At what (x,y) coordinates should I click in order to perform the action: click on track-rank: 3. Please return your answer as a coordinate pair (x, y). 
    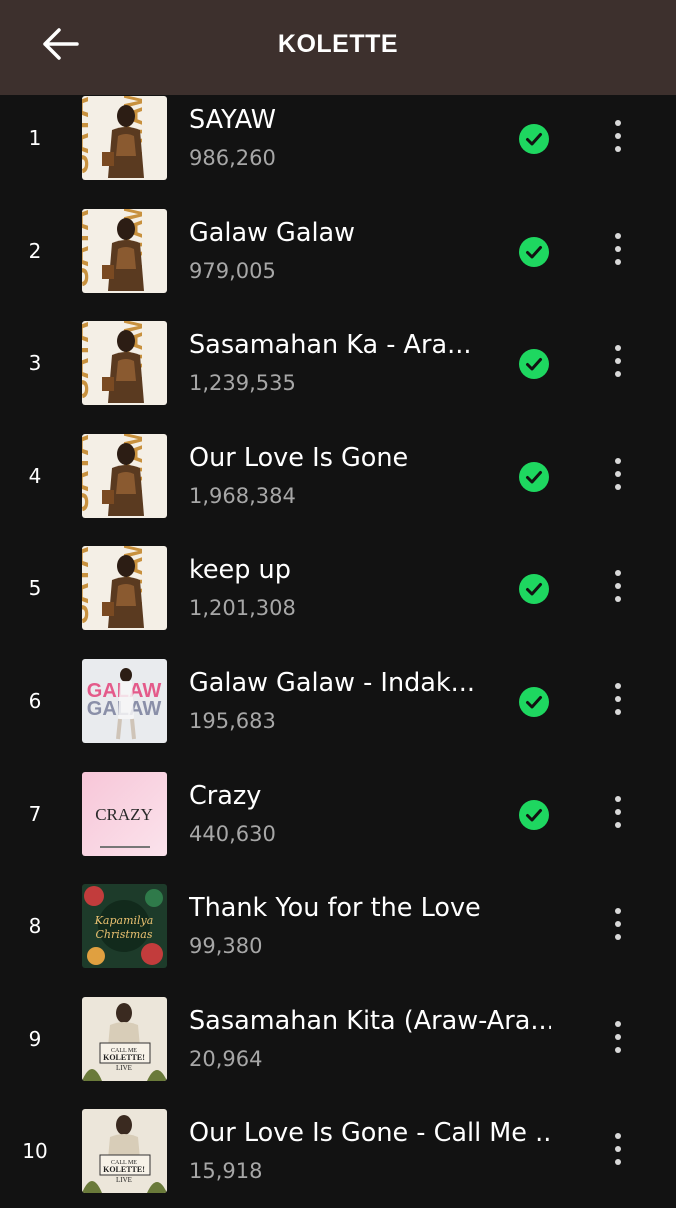
    Looking at the image, I should click on (35, 363).